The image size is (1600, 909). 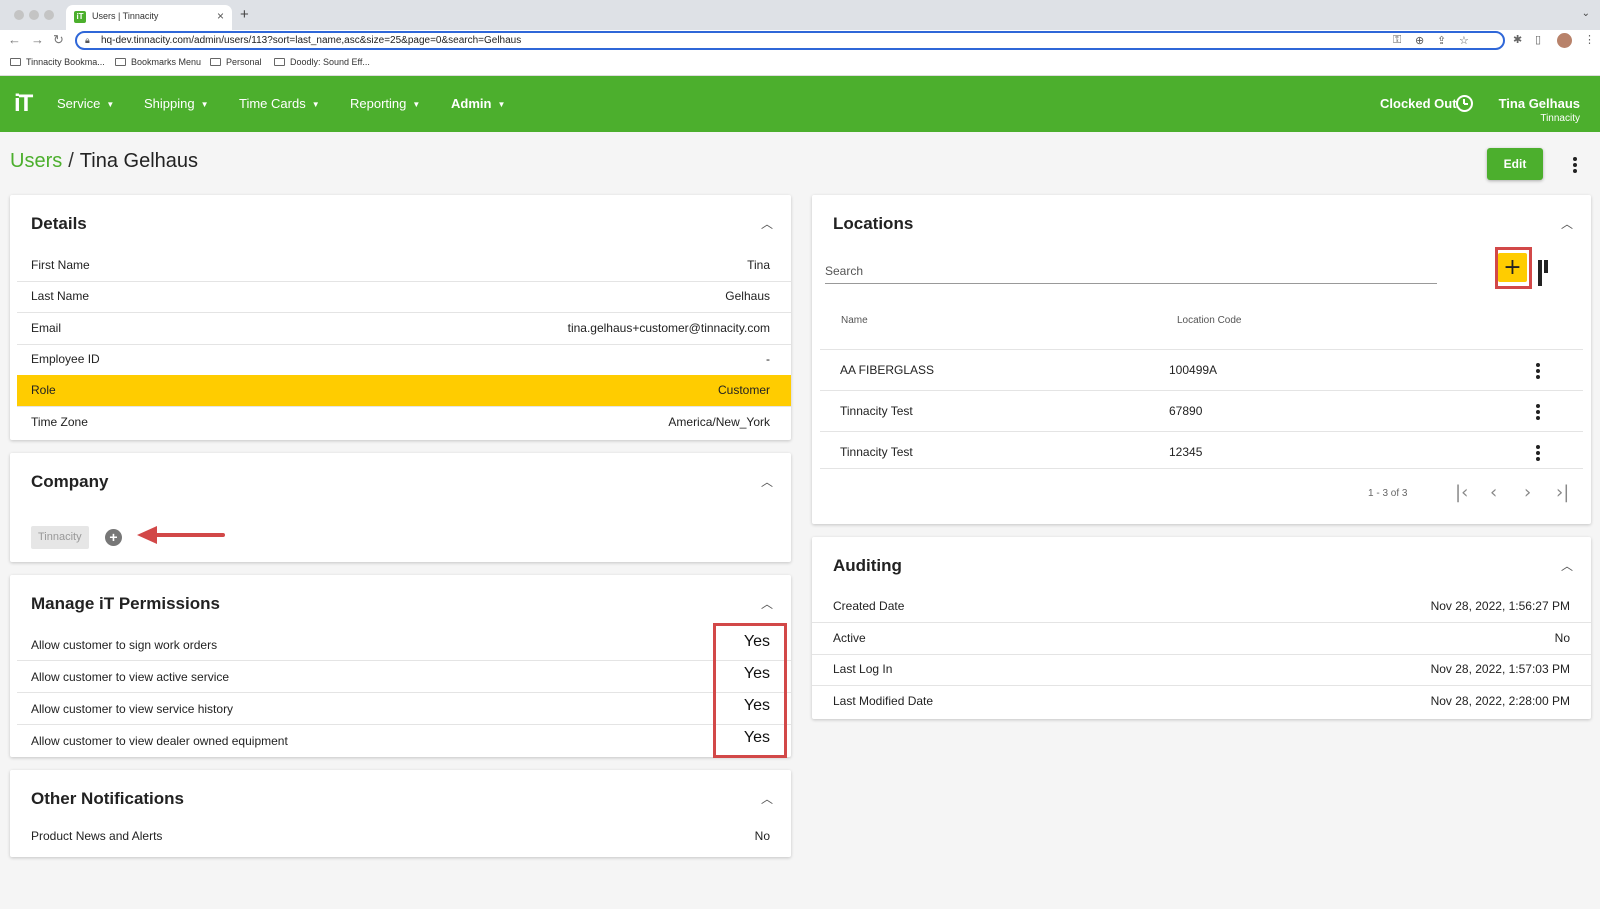 I want to click on browser-tab: iT Users | Tinnacity ×, so click(x=149, y=17).